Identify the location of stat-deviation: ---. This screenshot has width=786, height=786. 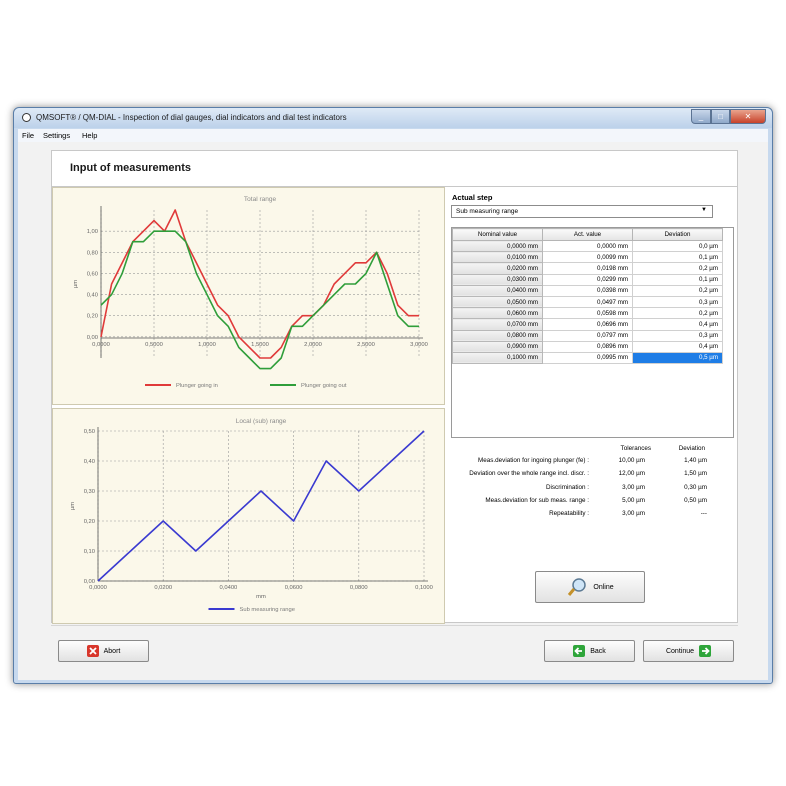
(703, 514).